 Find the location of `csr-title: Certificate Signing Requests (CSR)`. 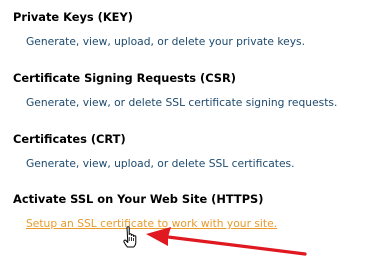

csr-title: Certificate Signing Requests (CSR) is located at coordinates (124, 78).